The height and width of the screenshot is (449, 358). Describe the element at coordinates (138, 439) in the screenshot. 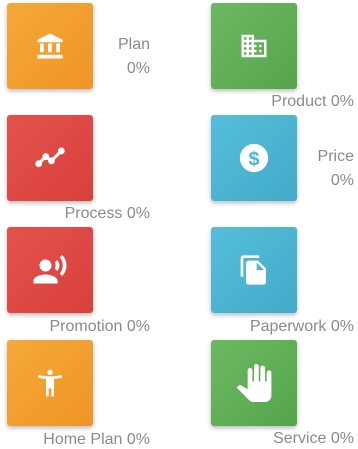

I see `tile-home-plan-percent: 0%` at that location.